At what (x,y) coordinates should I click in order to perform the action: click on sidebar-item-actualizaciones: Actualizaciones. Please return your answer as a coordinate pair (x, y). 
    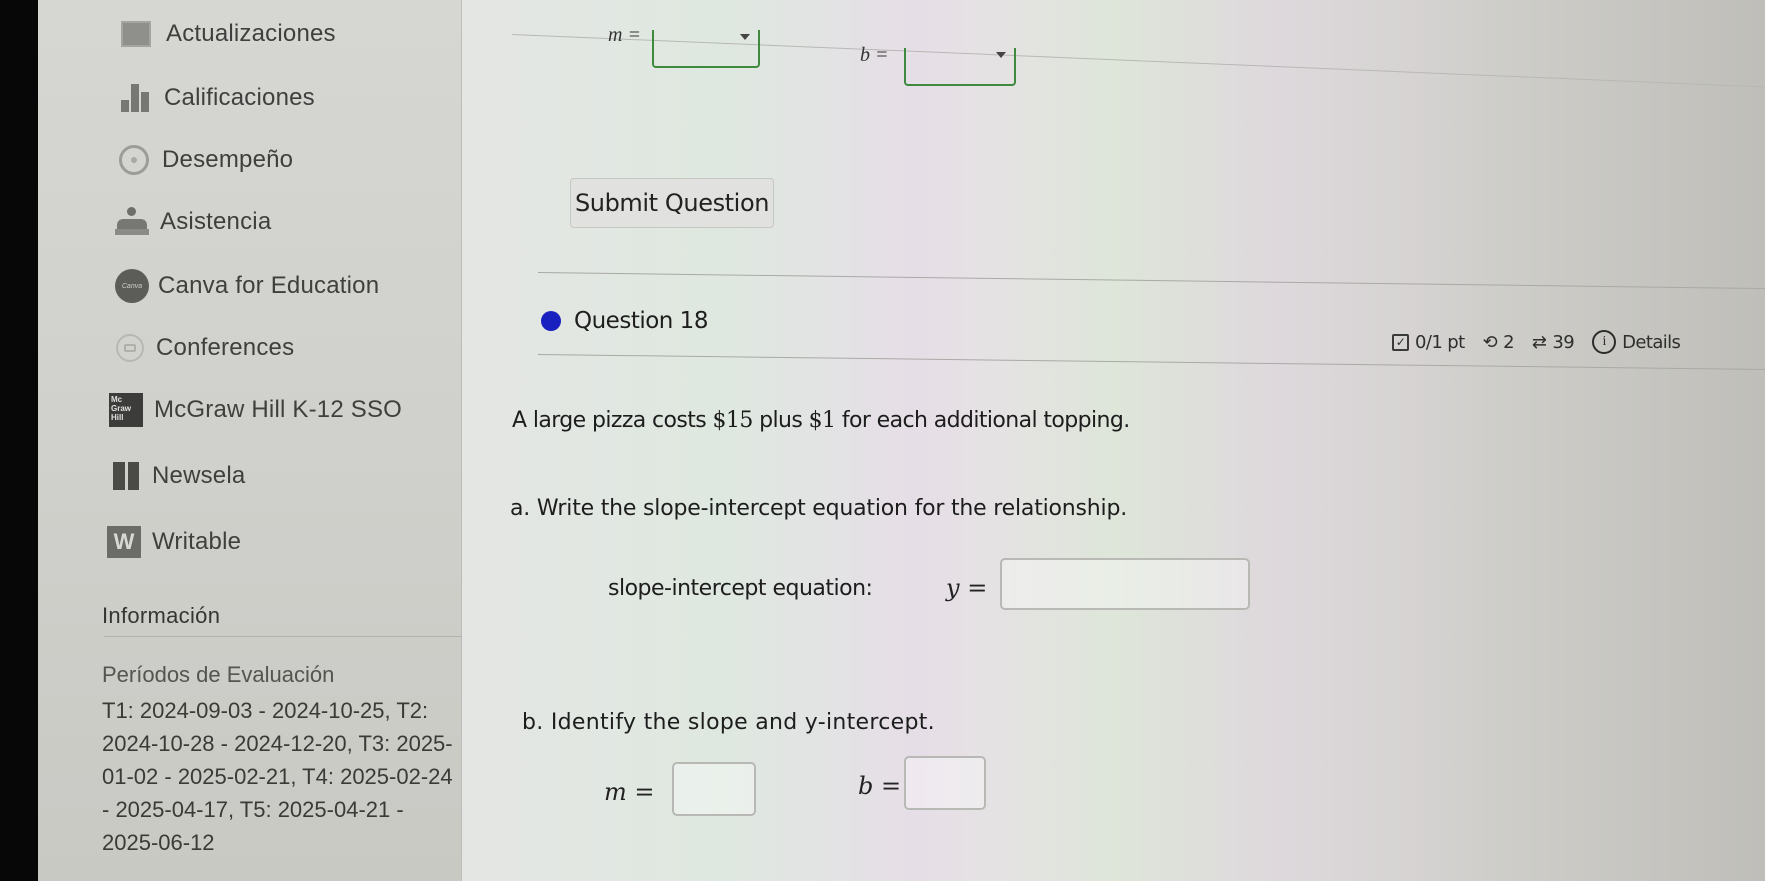
    Looking at the image, I should click on (250, 34).